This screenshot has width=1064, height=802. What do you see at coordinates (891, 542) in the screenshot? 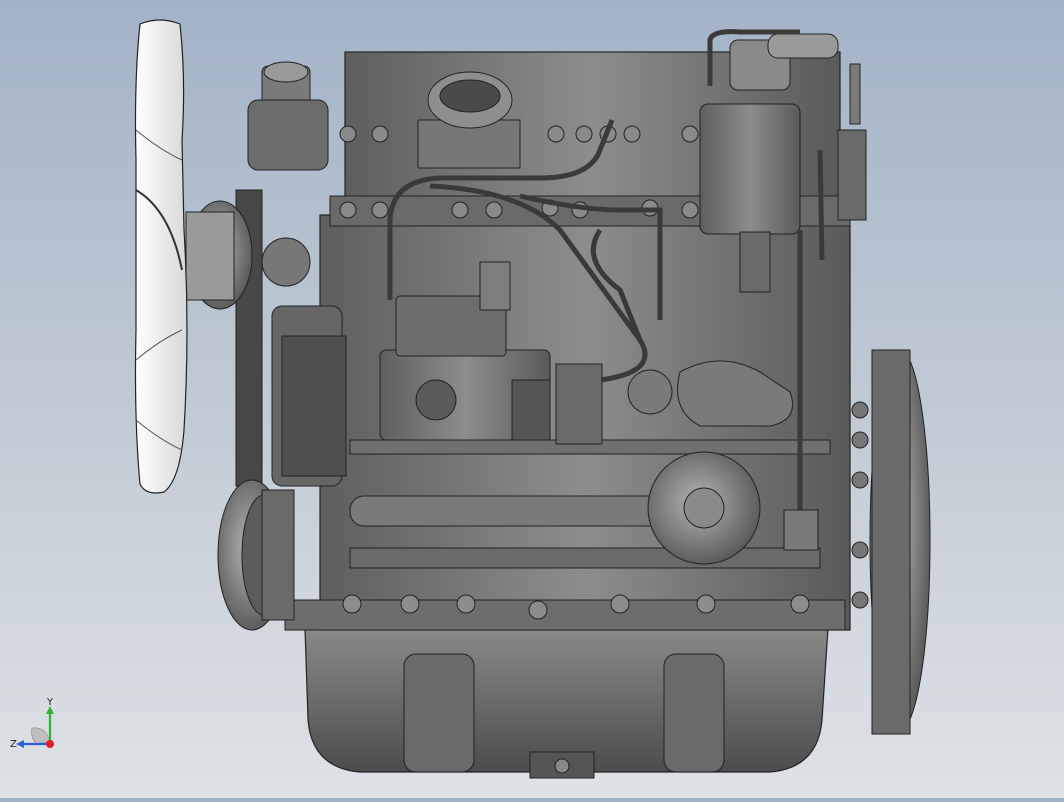
I see `flywheel` at bounding box center [891, 542].